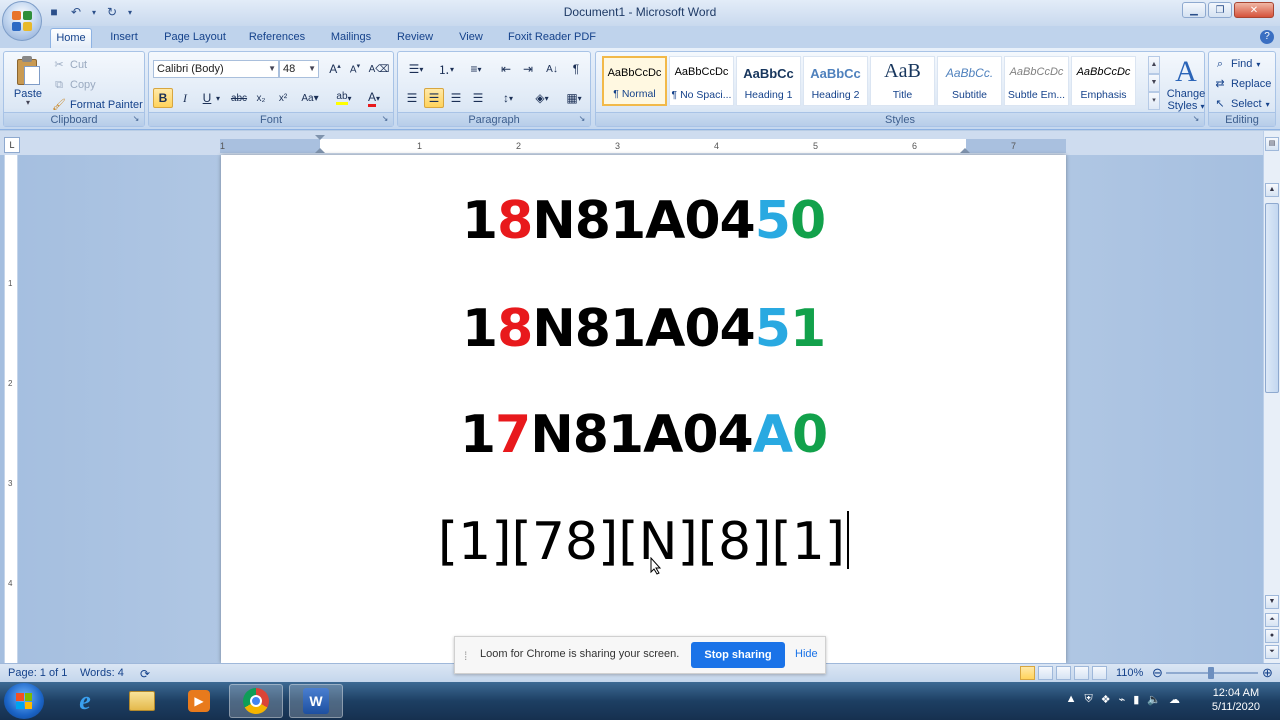 The width and height of the screenshot is (1280, 720). I want to click on minimize-button: ▁, so click(1194, 10).